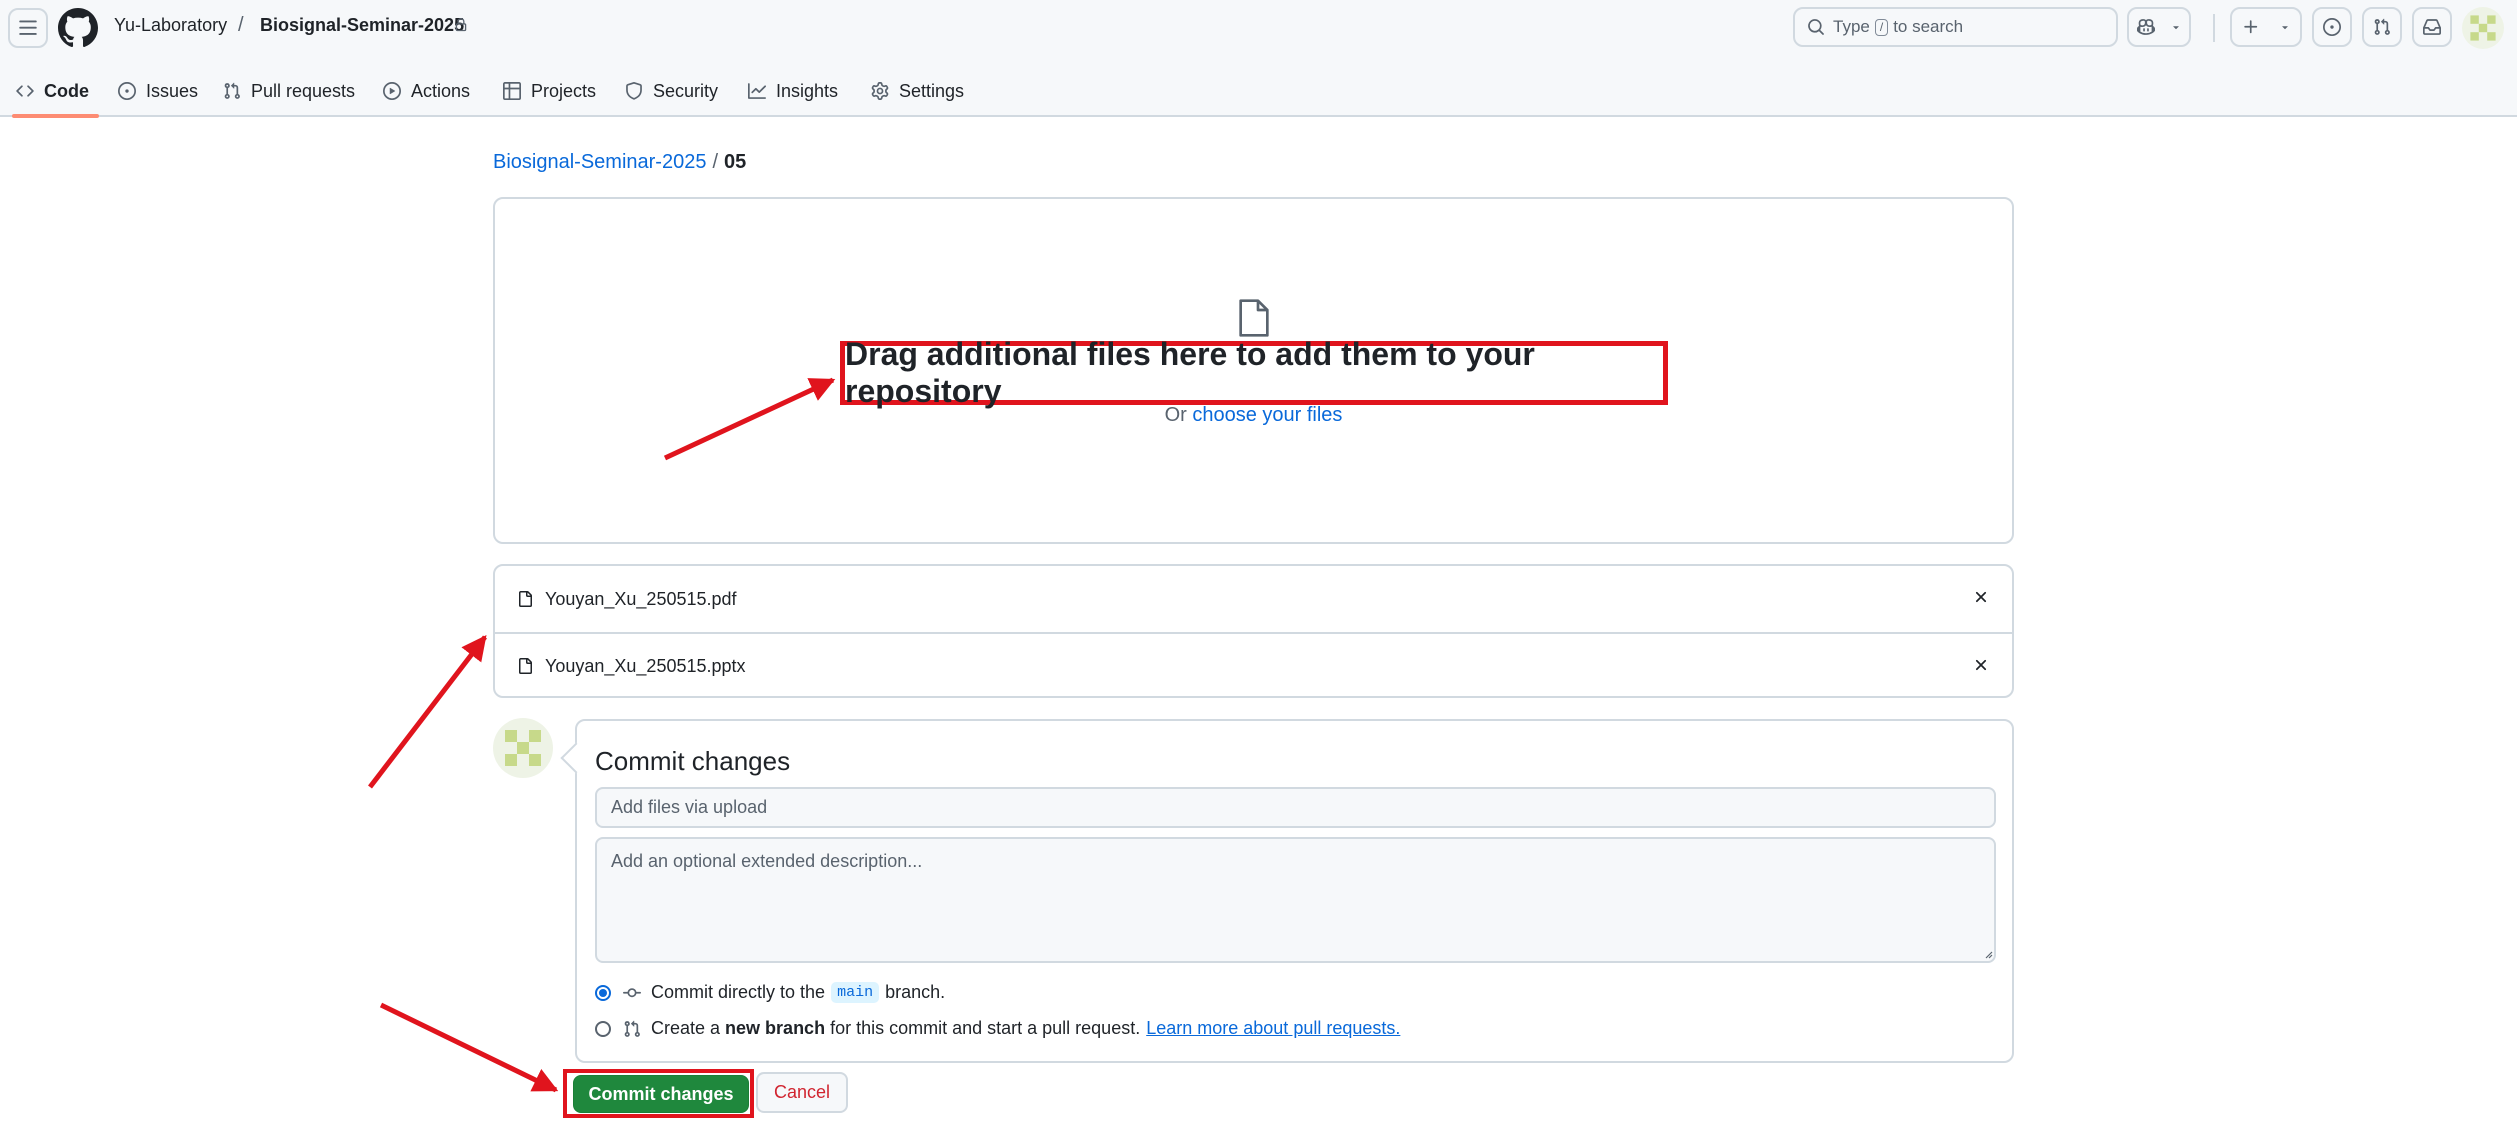 This screenshot has height=1132, width=2517. I want to click on dropzone-subtext: Or choose your files, so click(1253, 415).